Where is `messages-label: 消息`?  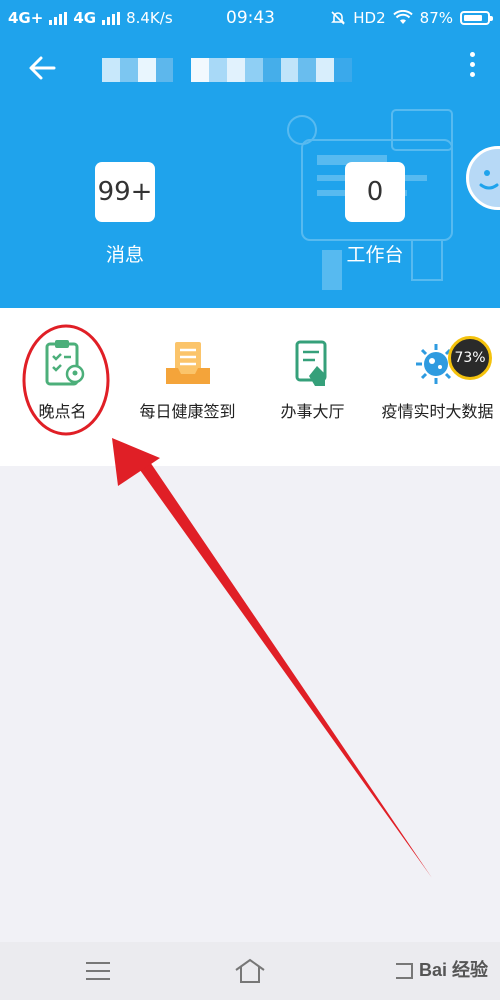
messages-label: 消息 is located at coordinates (124, 255).